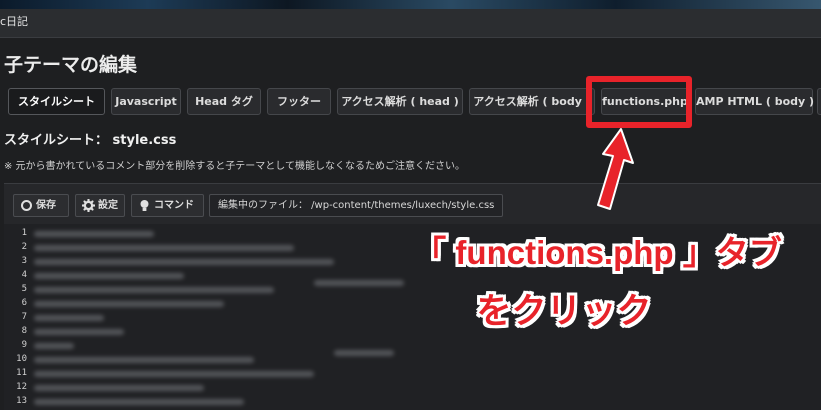 Image resolution: width=821 pixels, height=410 pixels. I want to click on circle-icon, so click(26, 205).